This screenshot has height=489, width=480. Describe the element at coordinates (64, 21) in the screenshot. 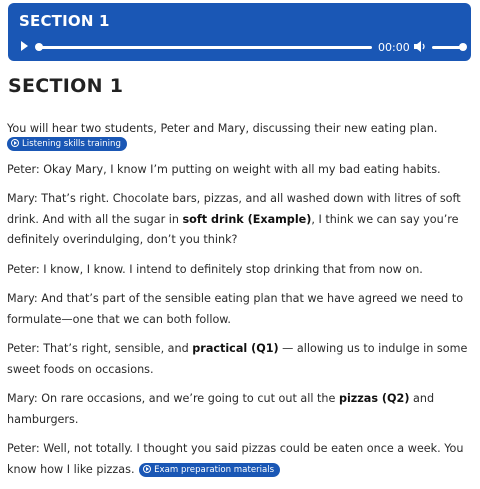

I see `player-title: SECTION 1` at that location.